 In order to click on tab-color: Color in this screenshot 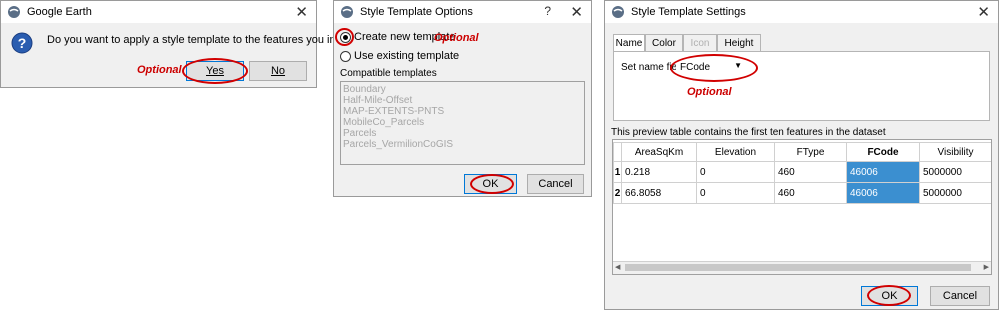, I will do `click(664, 43)`.